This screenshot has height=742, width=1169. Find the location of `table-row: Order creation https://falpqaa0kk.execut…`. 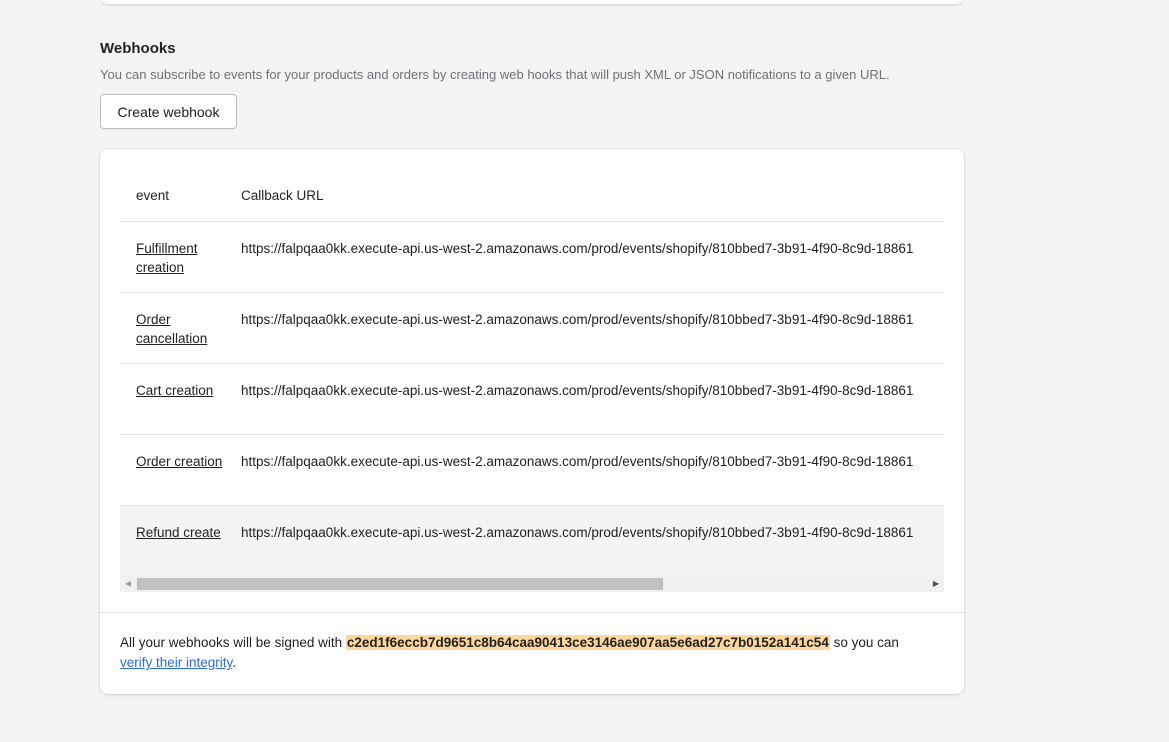

table-row: Order creation https://falpqaa0kk.execut… is located at coordinates (532, 469).